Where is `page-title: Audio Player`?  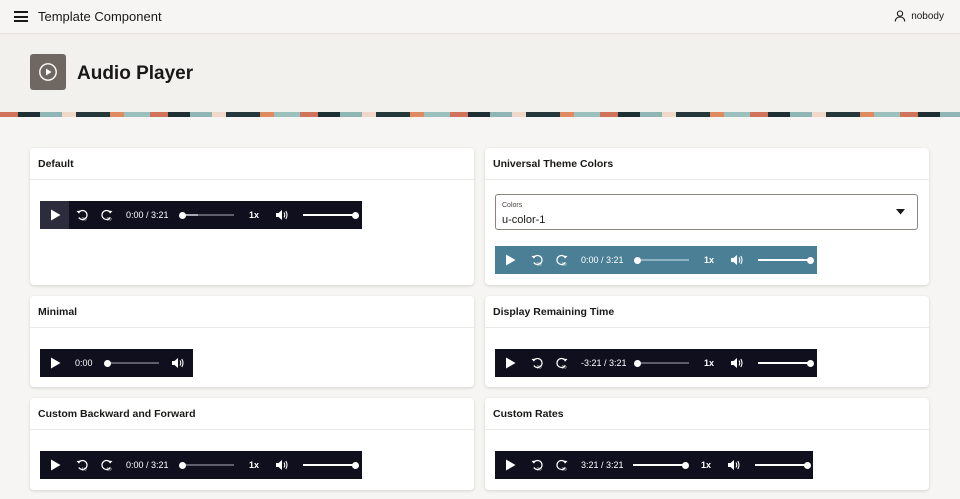 page-title: Audio Player is located at coordinates (135, 73).